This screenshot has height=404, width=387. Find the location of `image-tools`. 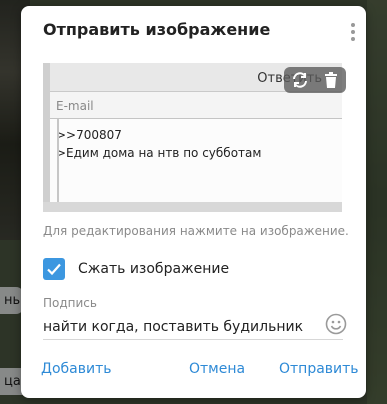

image-tools is located at coordinates (315, 80).